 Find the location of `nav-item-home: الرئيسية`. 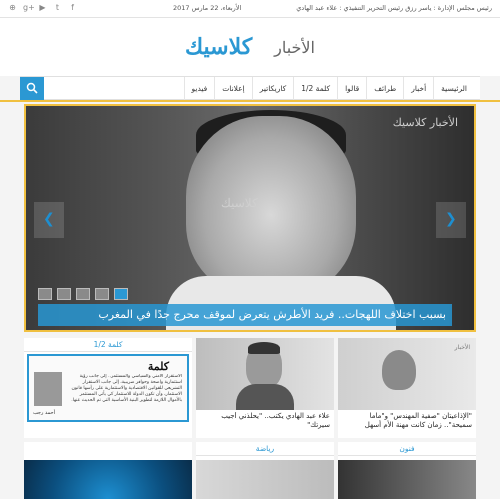

nav-item-home: الرئيسية is located at coordinates (453, 88).